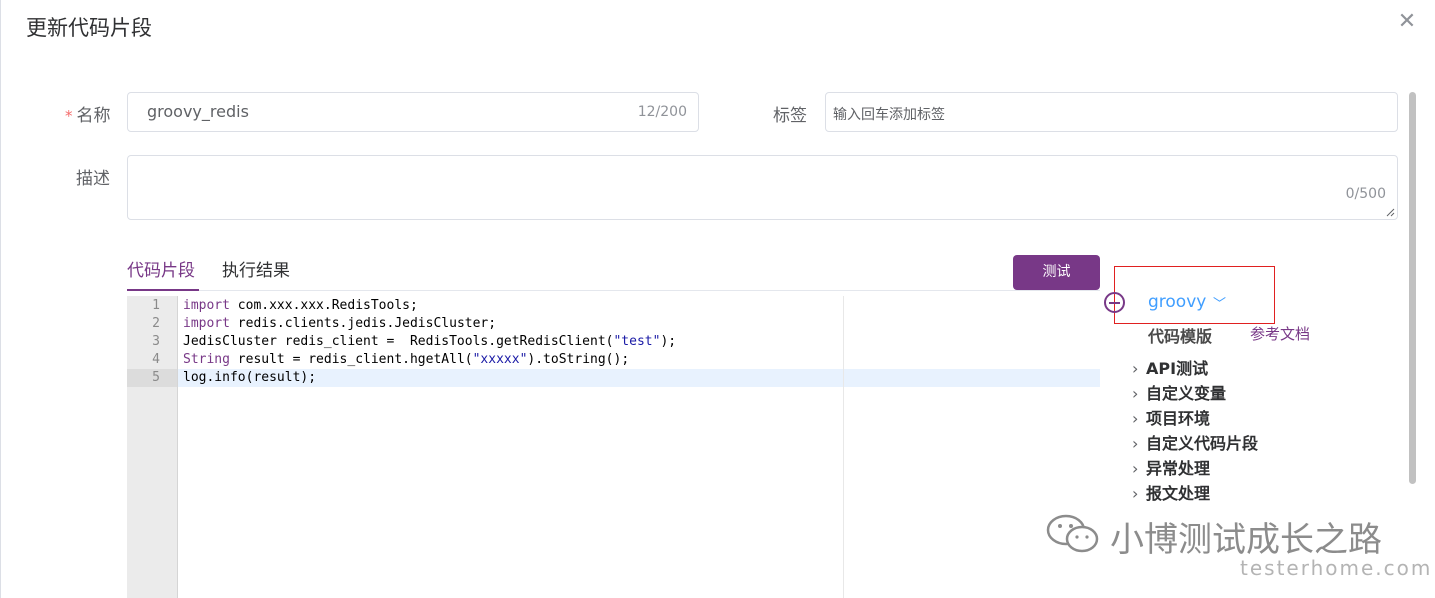 This screenshot has height=598, width=1435. I want to click on tags-placeholder: 输入回车添加标签, so click(889, 115).